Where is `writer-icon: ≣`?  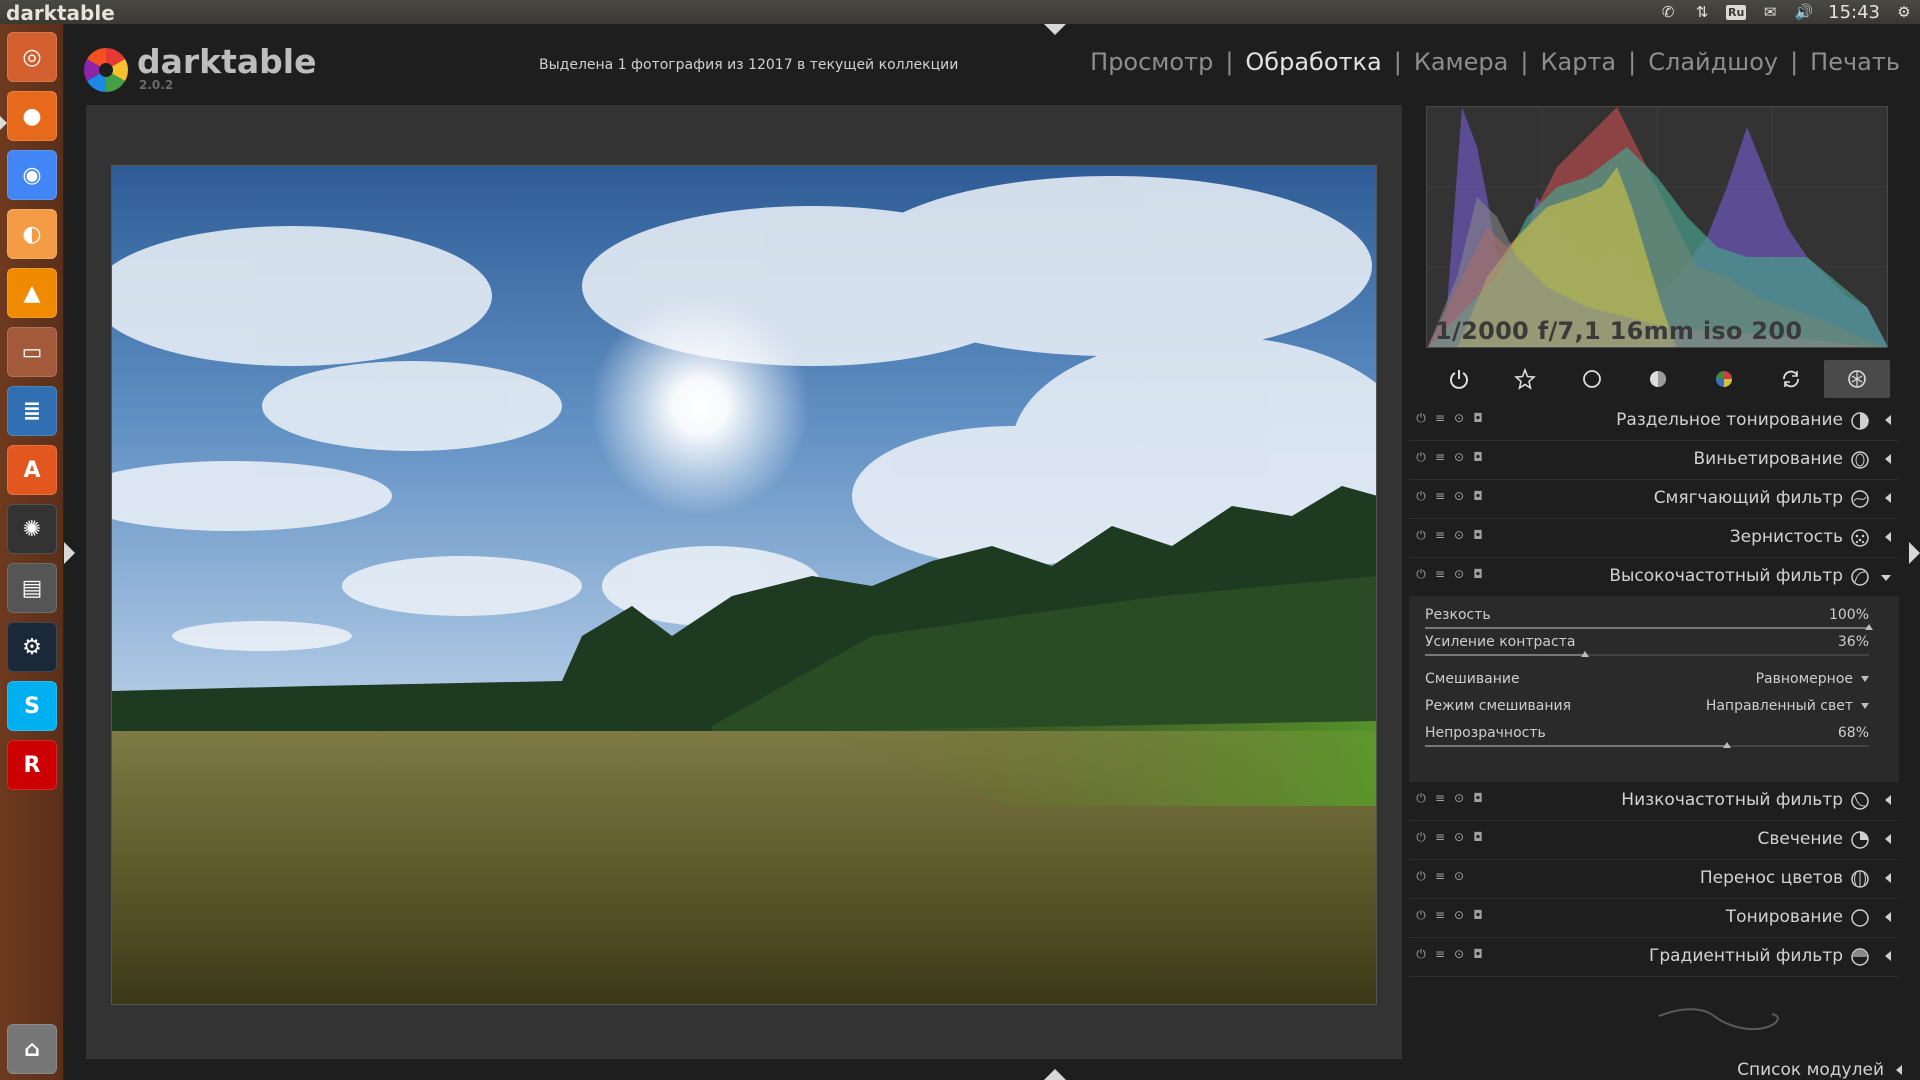
writer-icon: ≣ is located at coordinates (32, 411).